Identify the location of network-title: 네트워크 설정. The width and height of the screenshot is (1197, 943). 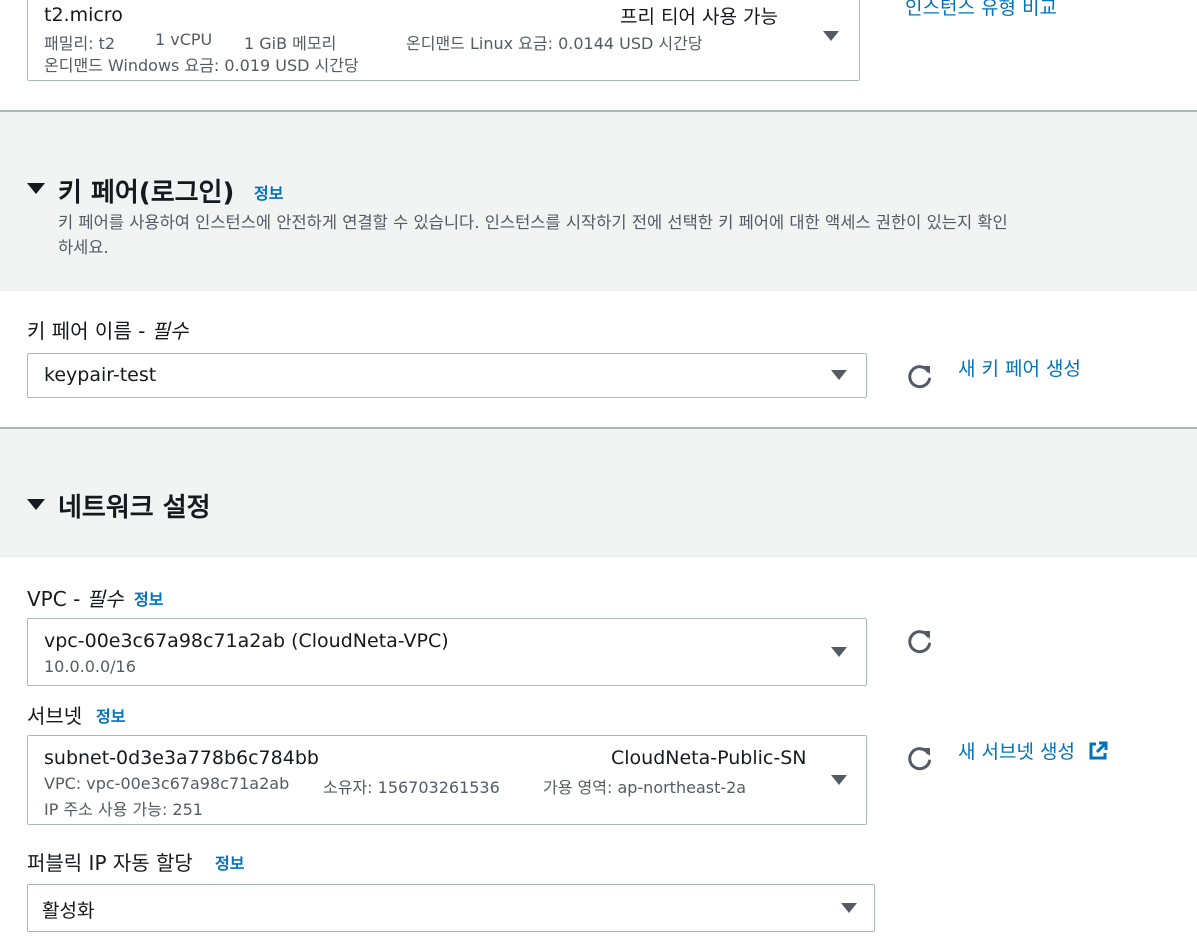
(134, 508).